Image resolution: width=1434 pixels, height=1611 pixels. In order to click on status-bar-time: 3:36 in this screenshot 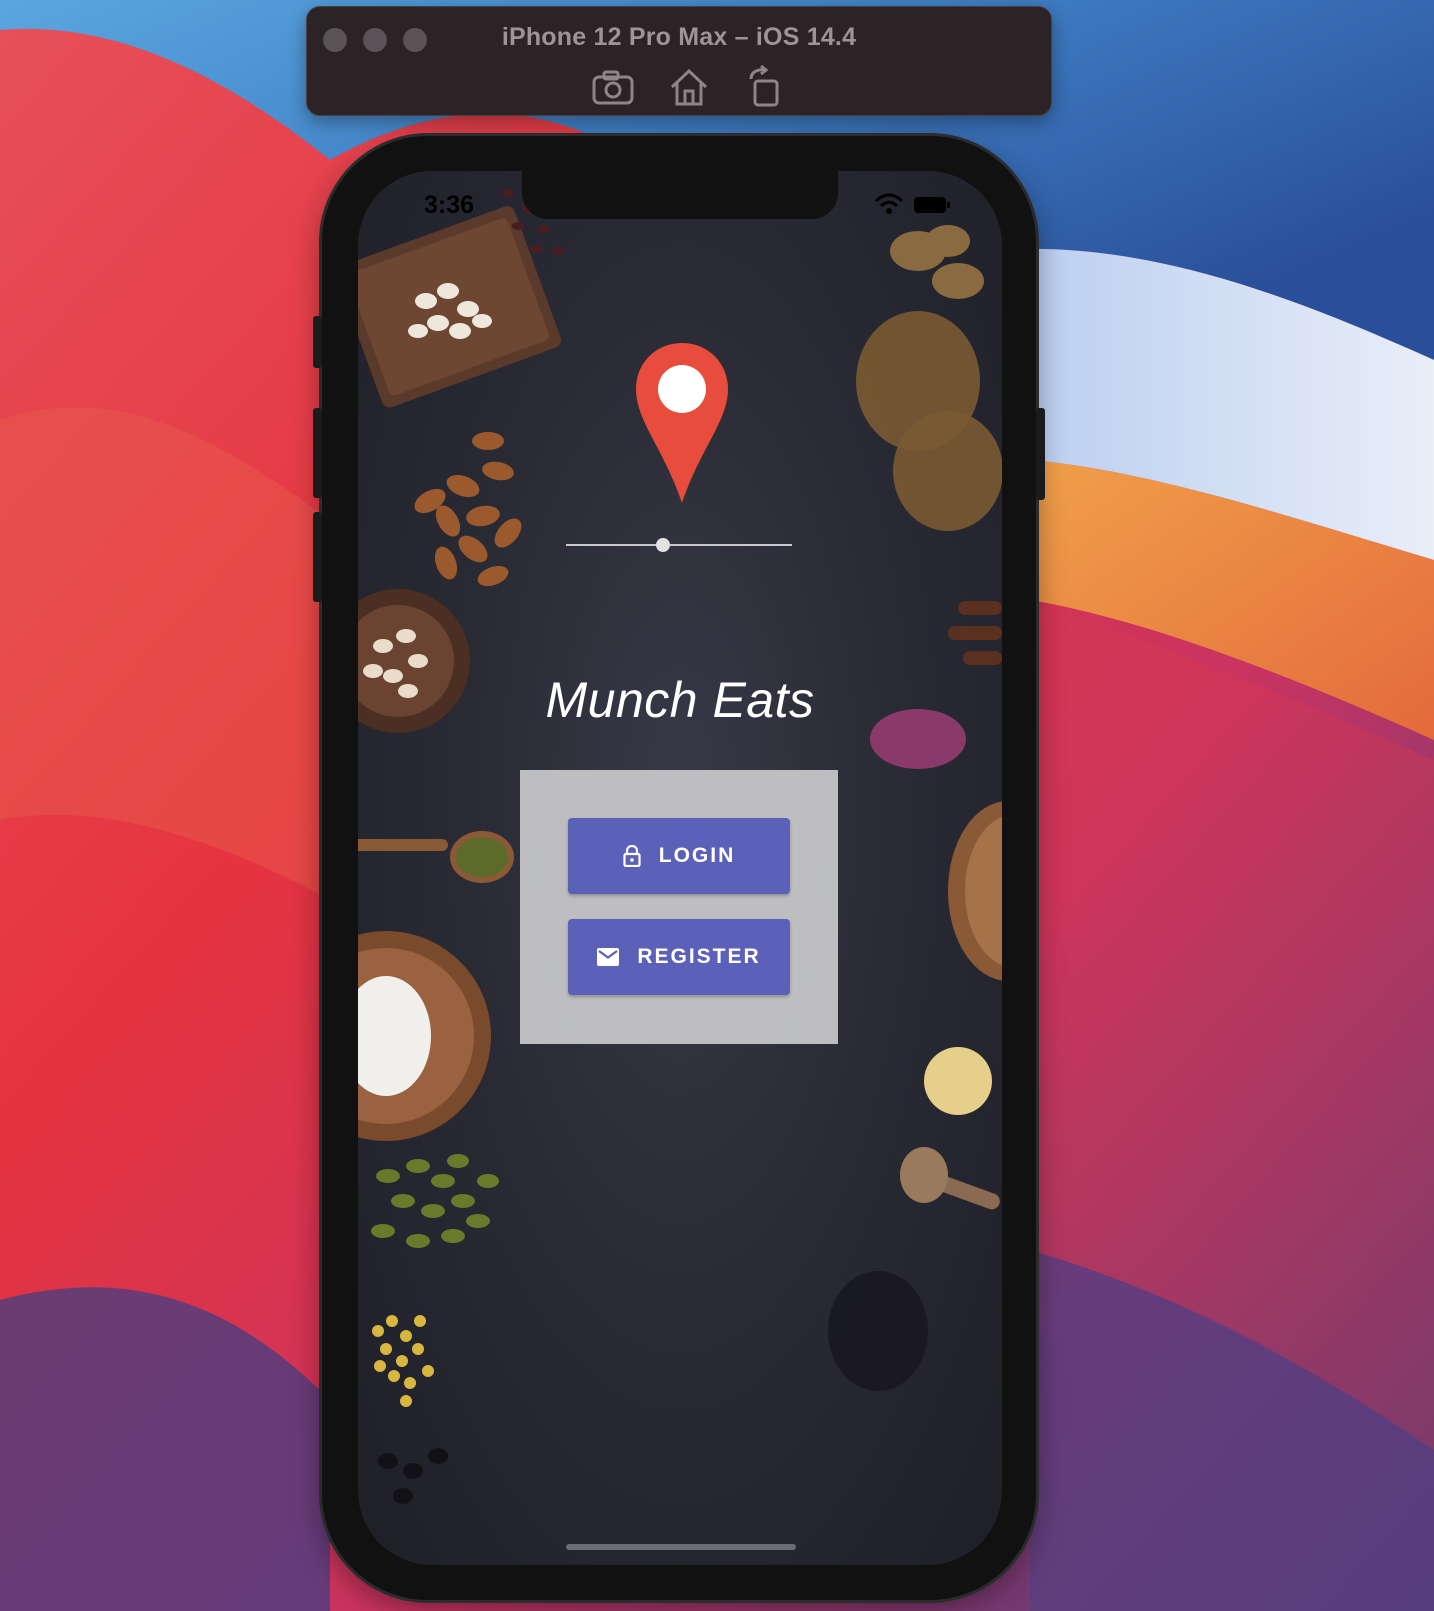, I will do `click(449, 205)`.